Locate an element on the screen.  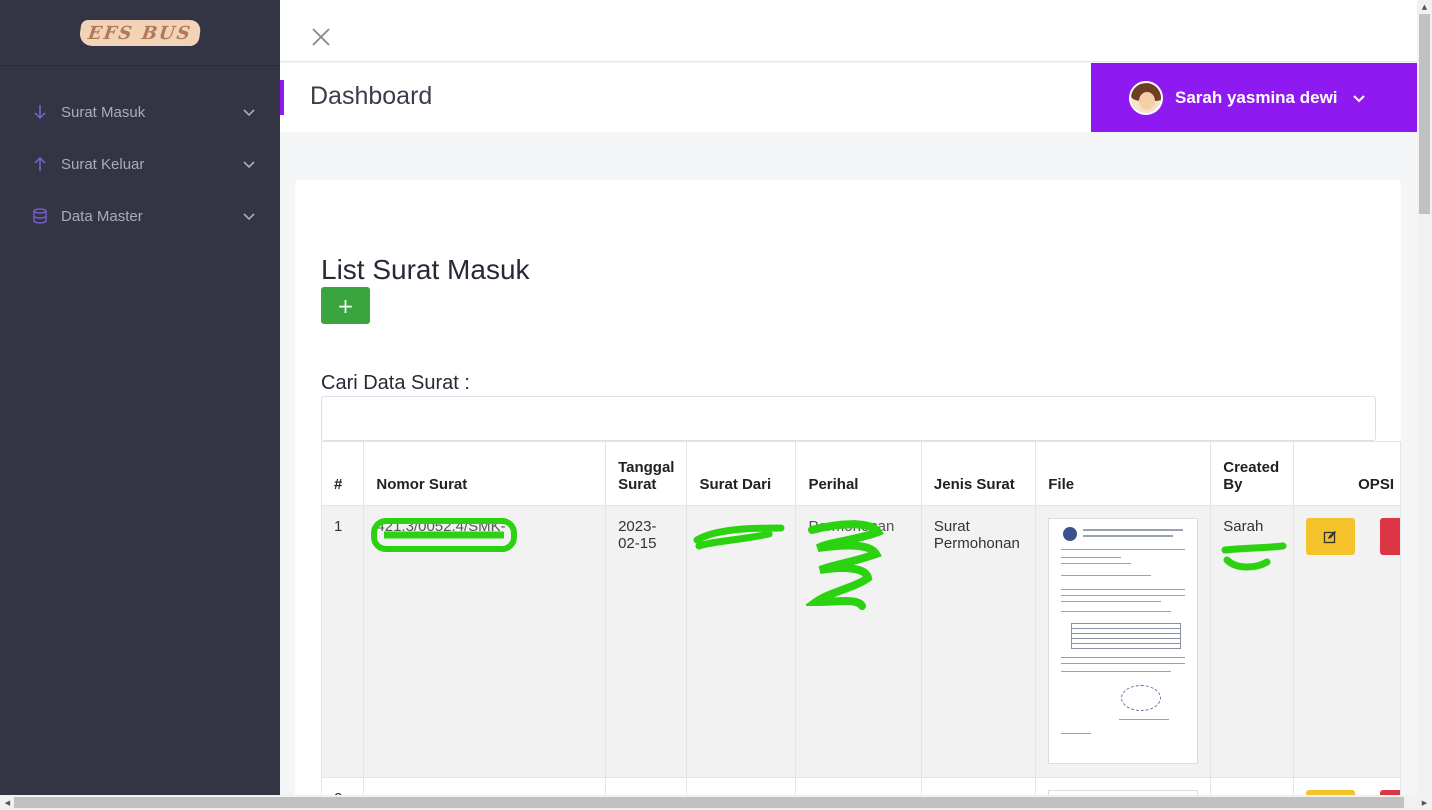
user-menu: Sarah yasmina dewi is located at coordinates (1254, 97).